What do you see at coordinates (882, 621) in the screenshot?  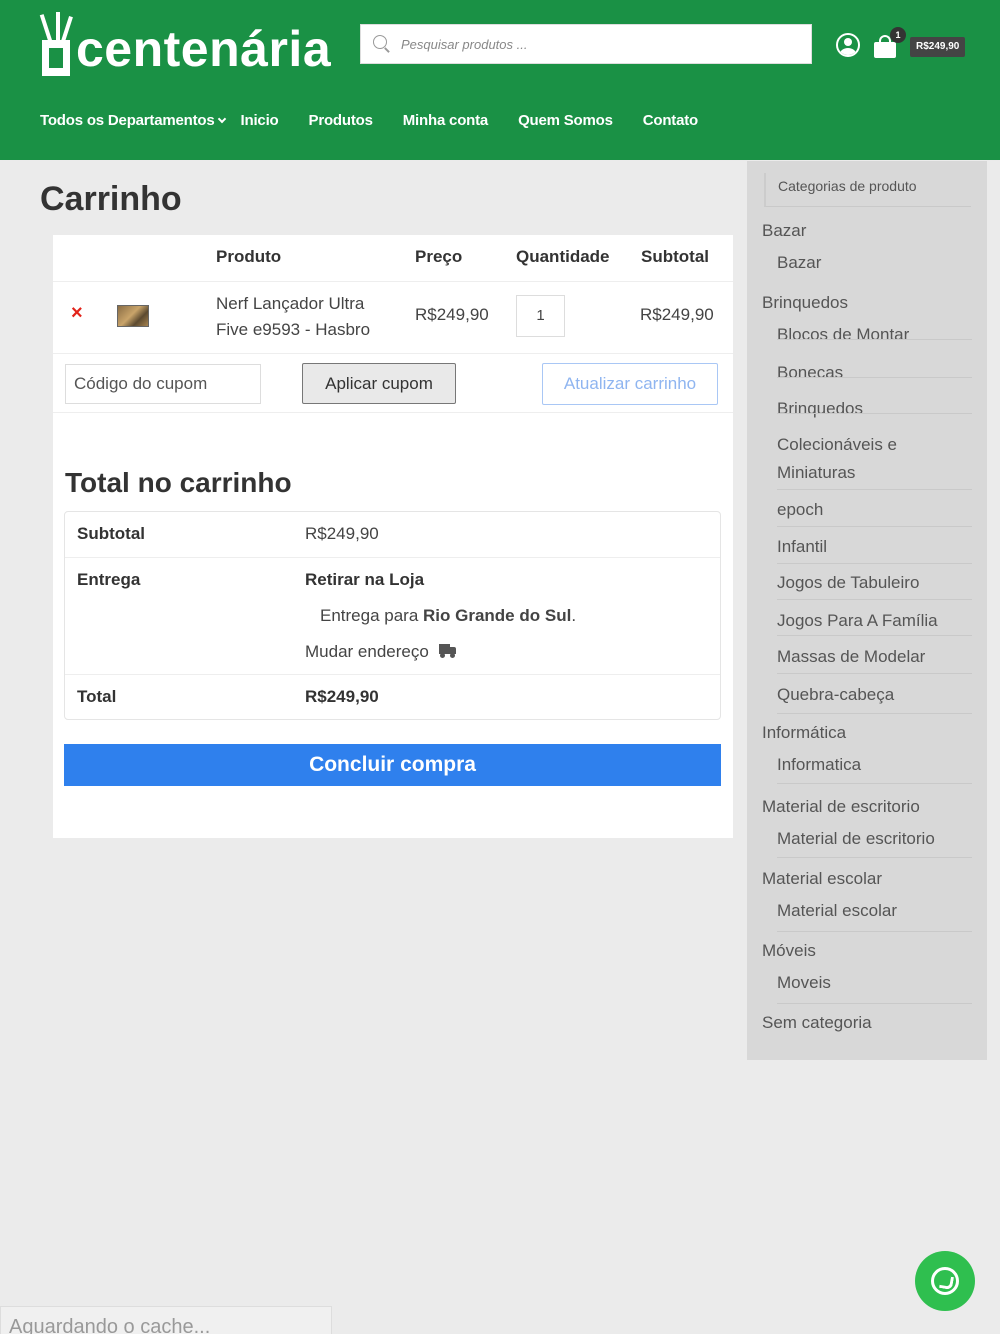 I see `sidebar-item-jogos-para-a-familia: Jogos Para A Família` at bounding box center [882, 621].